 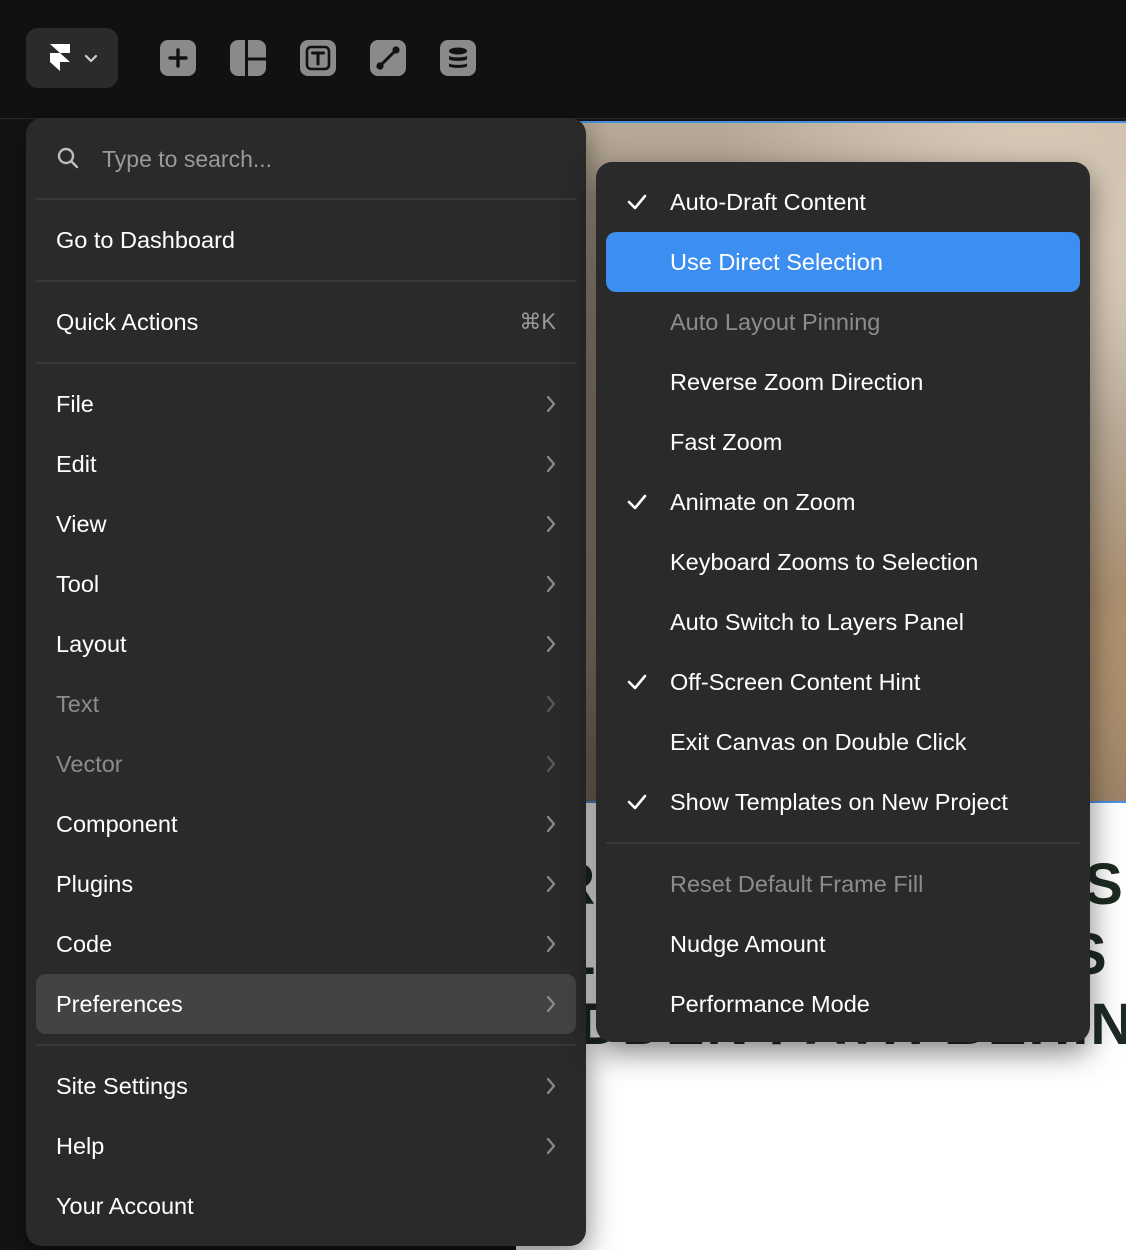 I want to click on text-tool-button, so click(x=318, y=58).